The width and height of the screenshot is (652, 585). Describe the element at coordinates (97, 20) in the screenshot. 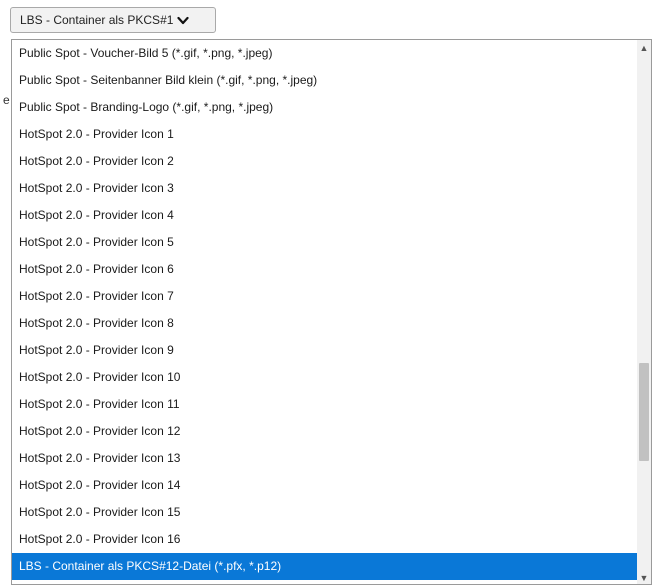

I see `select-value: LBS - Container als PKCS#1` at that location.